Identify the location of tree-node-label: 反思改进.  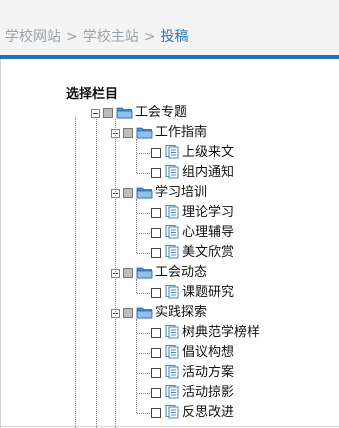
(208, 412).